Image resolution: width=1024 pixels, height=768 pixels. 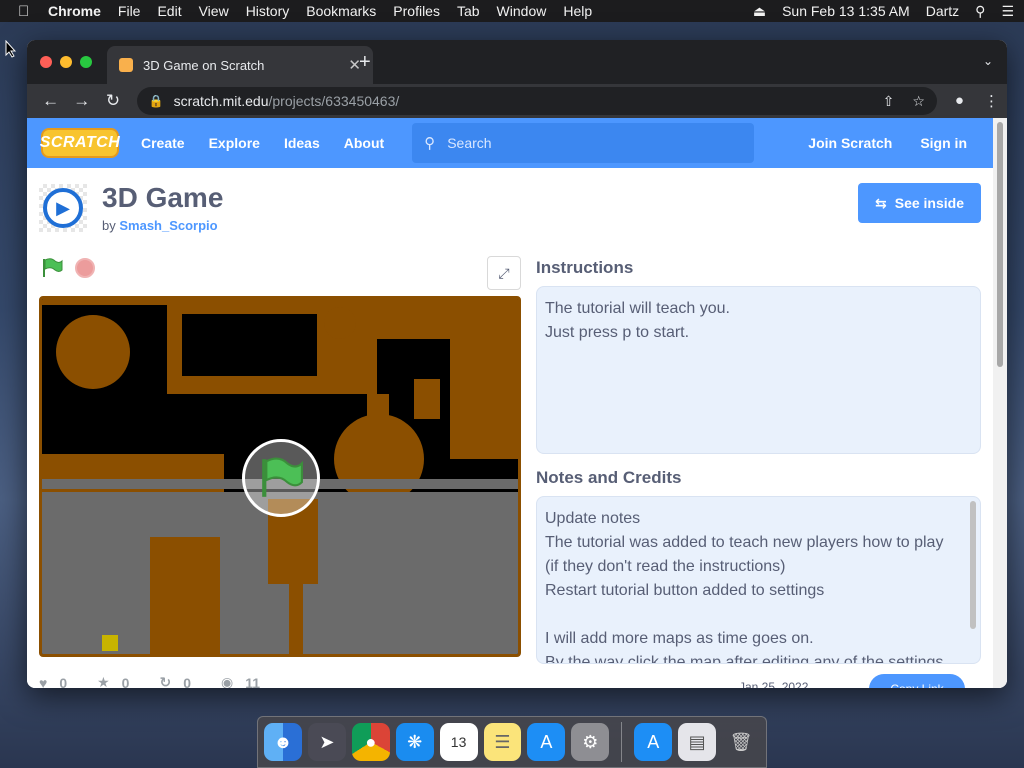 I want to click on lock-icon: 🔒, so click(x=156, y=101).